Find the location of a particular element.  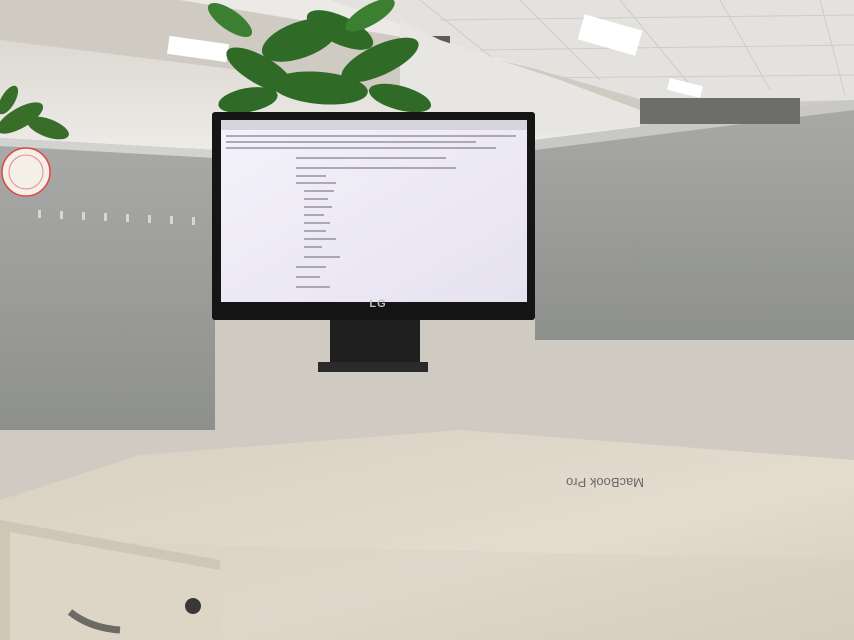

monitor-logo: LG is located at coordinates (378, 304).